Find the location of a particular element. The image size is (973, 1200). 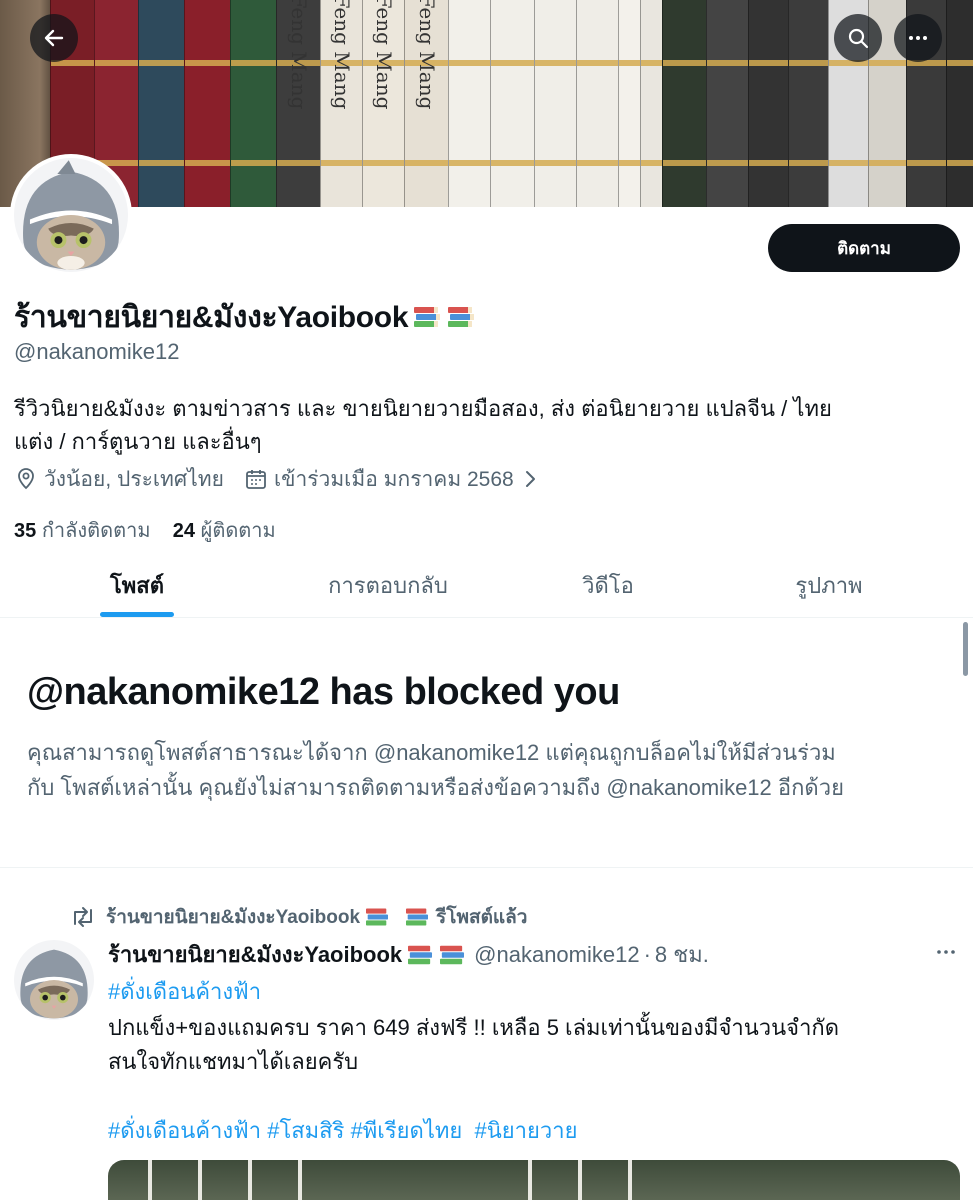

more-options-button is located at coordinates (918, 38).